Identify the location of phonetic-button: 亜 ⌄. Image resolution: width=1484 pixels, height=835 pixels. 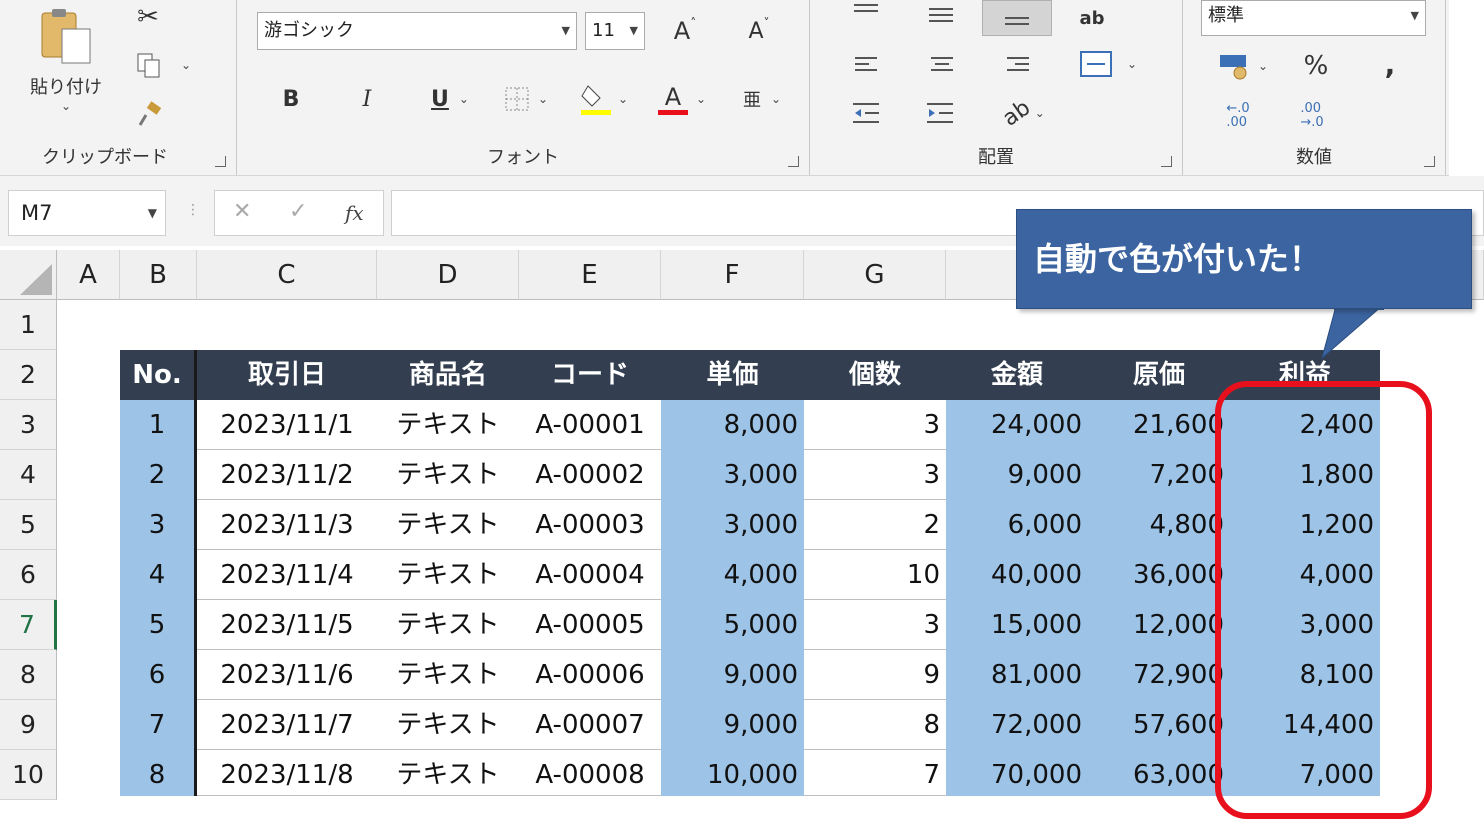
(762, 99).